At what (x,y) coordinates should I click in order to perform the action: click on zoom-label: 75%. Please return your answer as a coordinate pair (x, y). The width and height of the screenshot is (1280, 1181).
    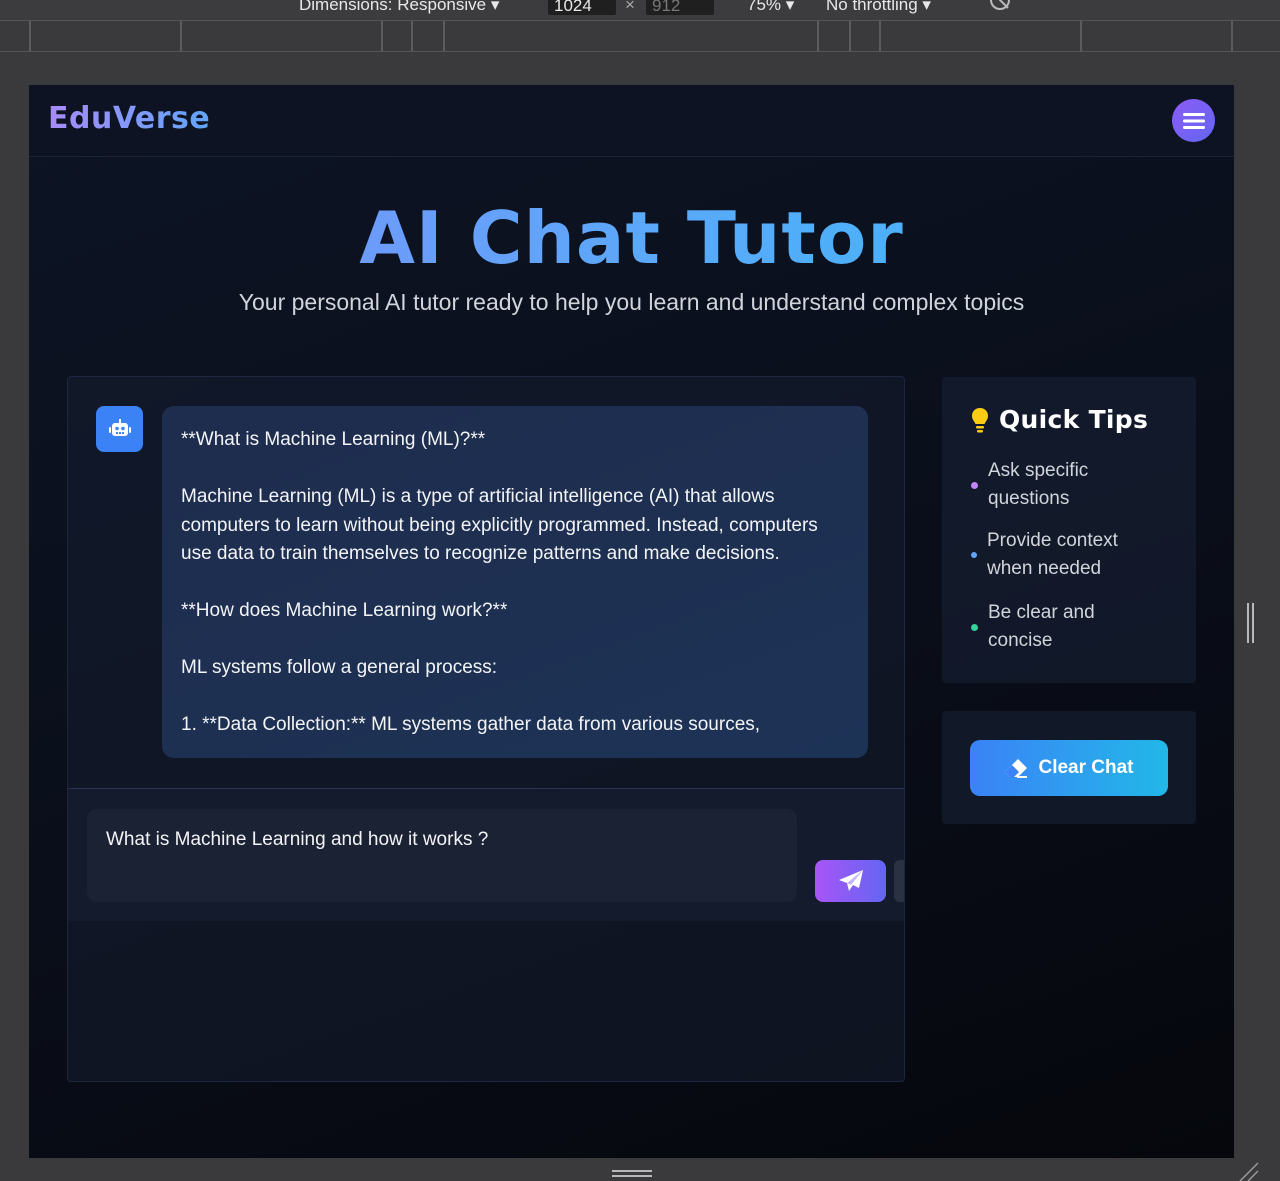
    Looking at the image, I should click on (764, 7).